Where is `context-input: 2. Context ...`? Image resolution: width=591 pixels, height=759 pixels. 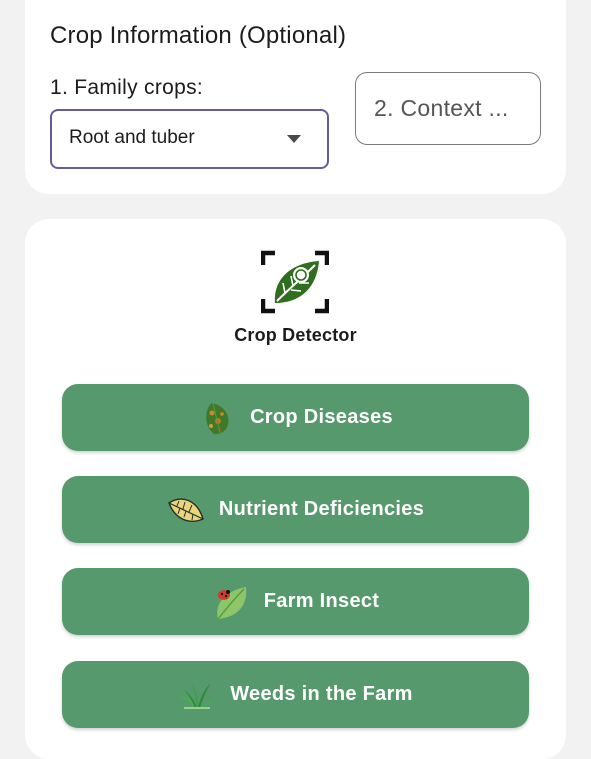 context-input: 2. Context ... is located at coordinates (448, 108).